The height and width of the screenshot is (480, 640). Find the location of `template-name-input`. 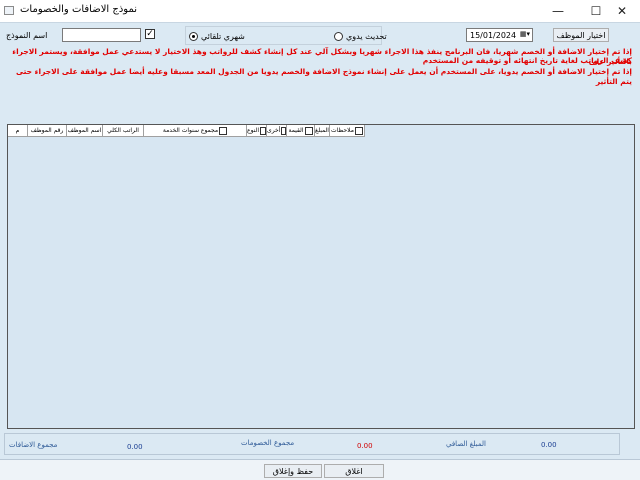

template-name-input is located at coordinates (101, 35).